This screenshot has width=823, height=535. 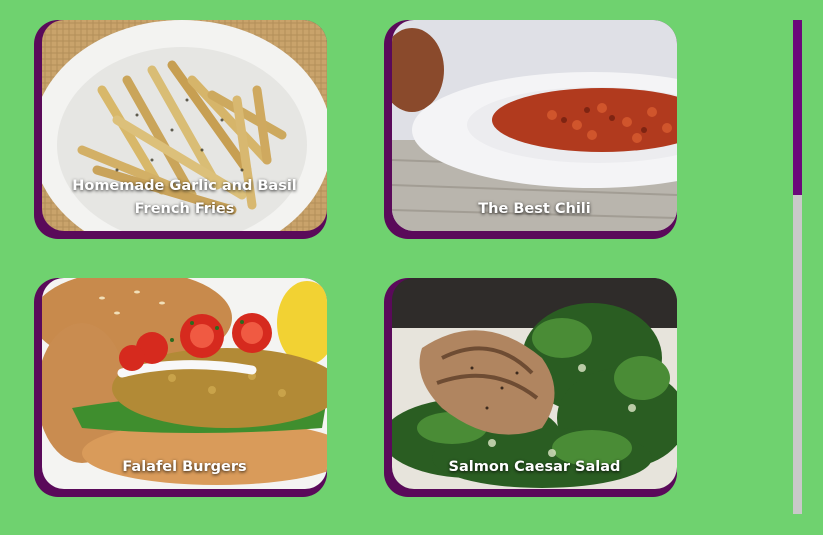 I want to click on recipe-title: Homemade Garlic and Basil French Fries, so click(x=184, y=197).